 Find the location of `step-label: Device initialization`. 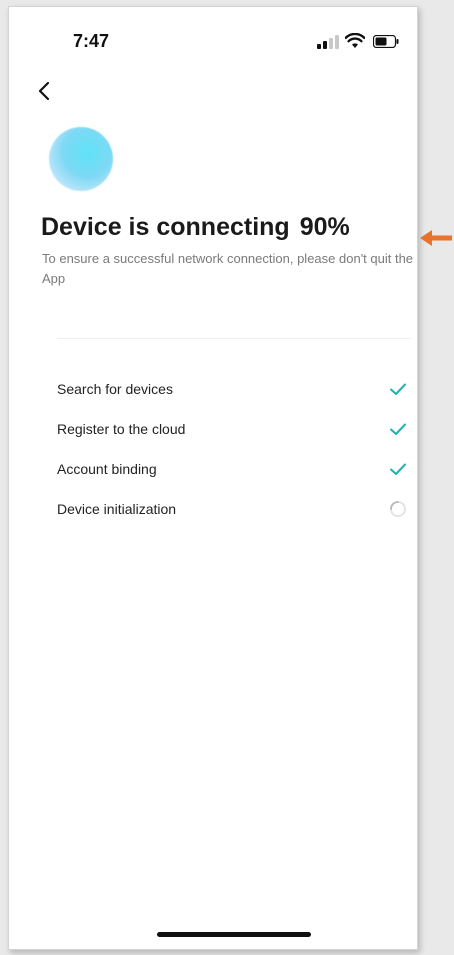

step-label: Device initialization is located at coordinates (117, 509).